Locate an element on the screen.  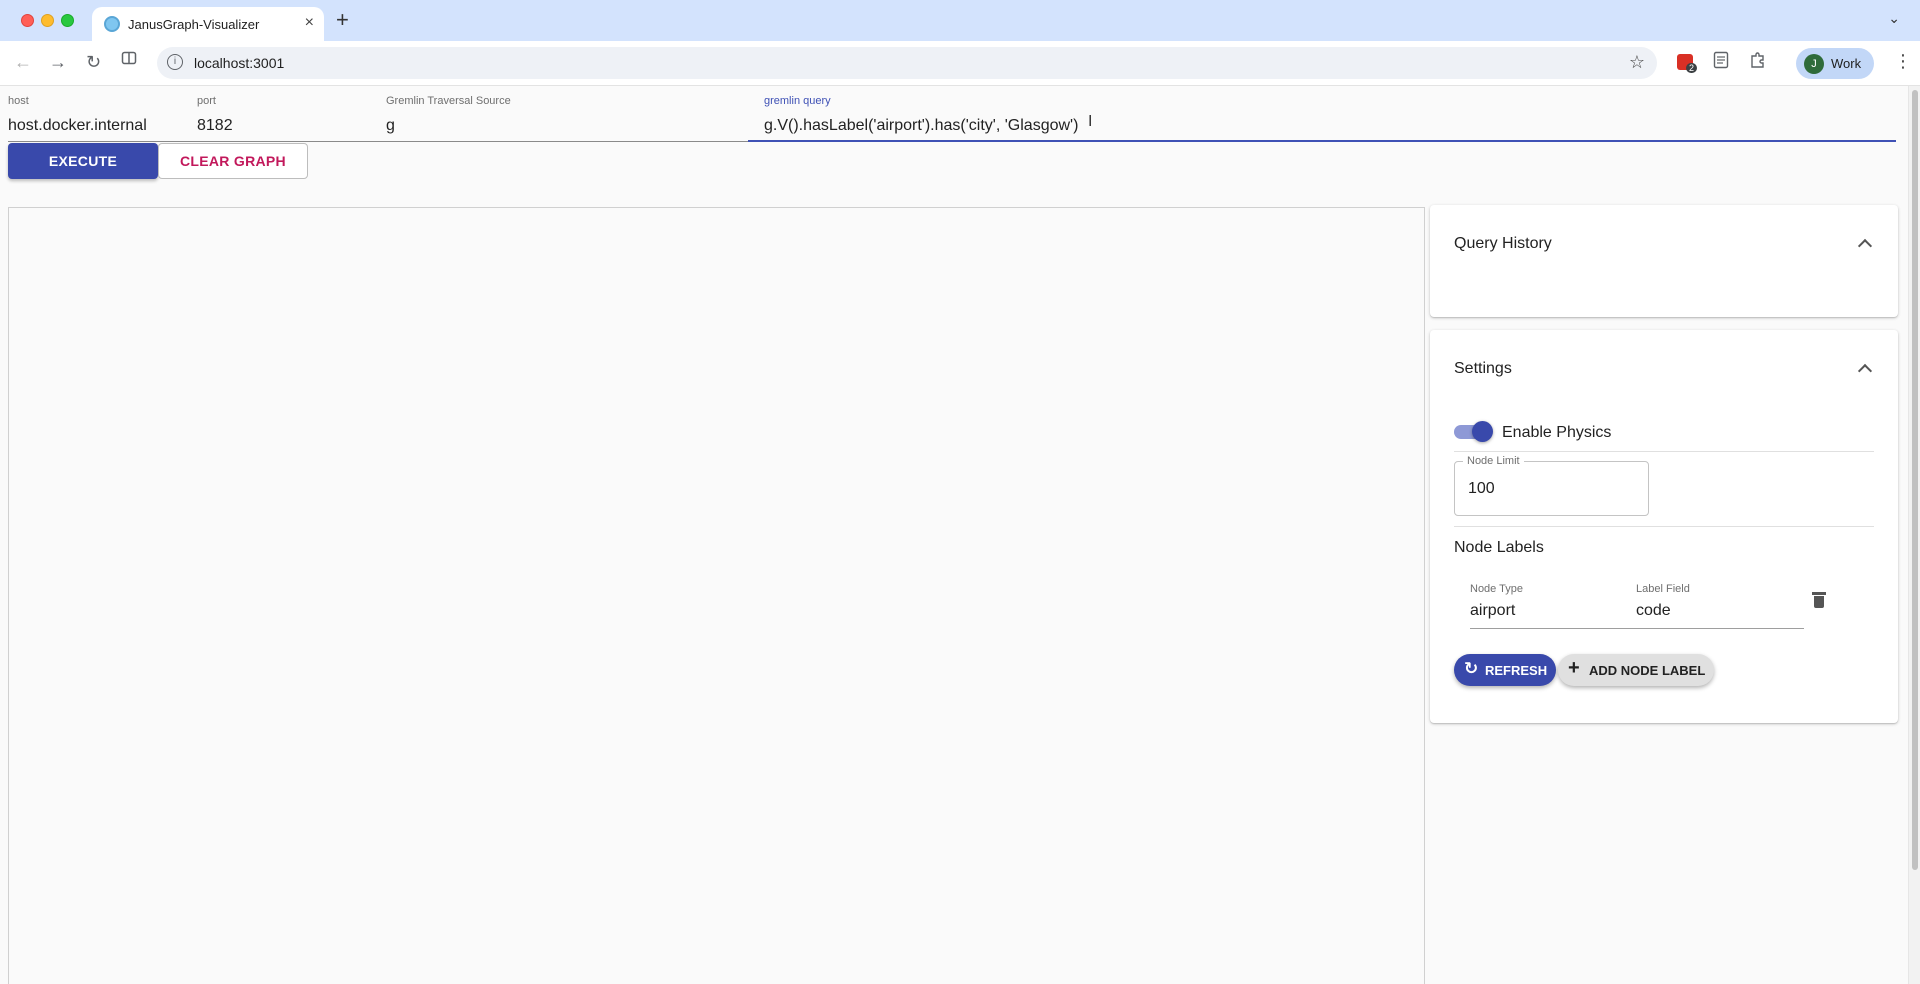
host-underline is located at coordinates (98, 141).